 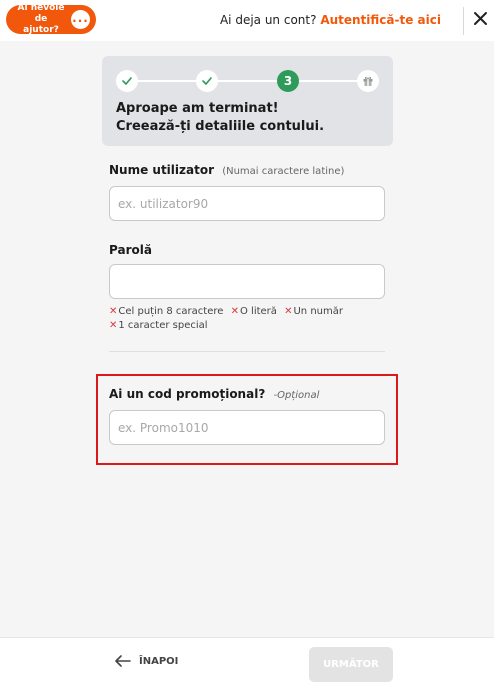 I want to click on section-divider, so click(x=247, y=351).